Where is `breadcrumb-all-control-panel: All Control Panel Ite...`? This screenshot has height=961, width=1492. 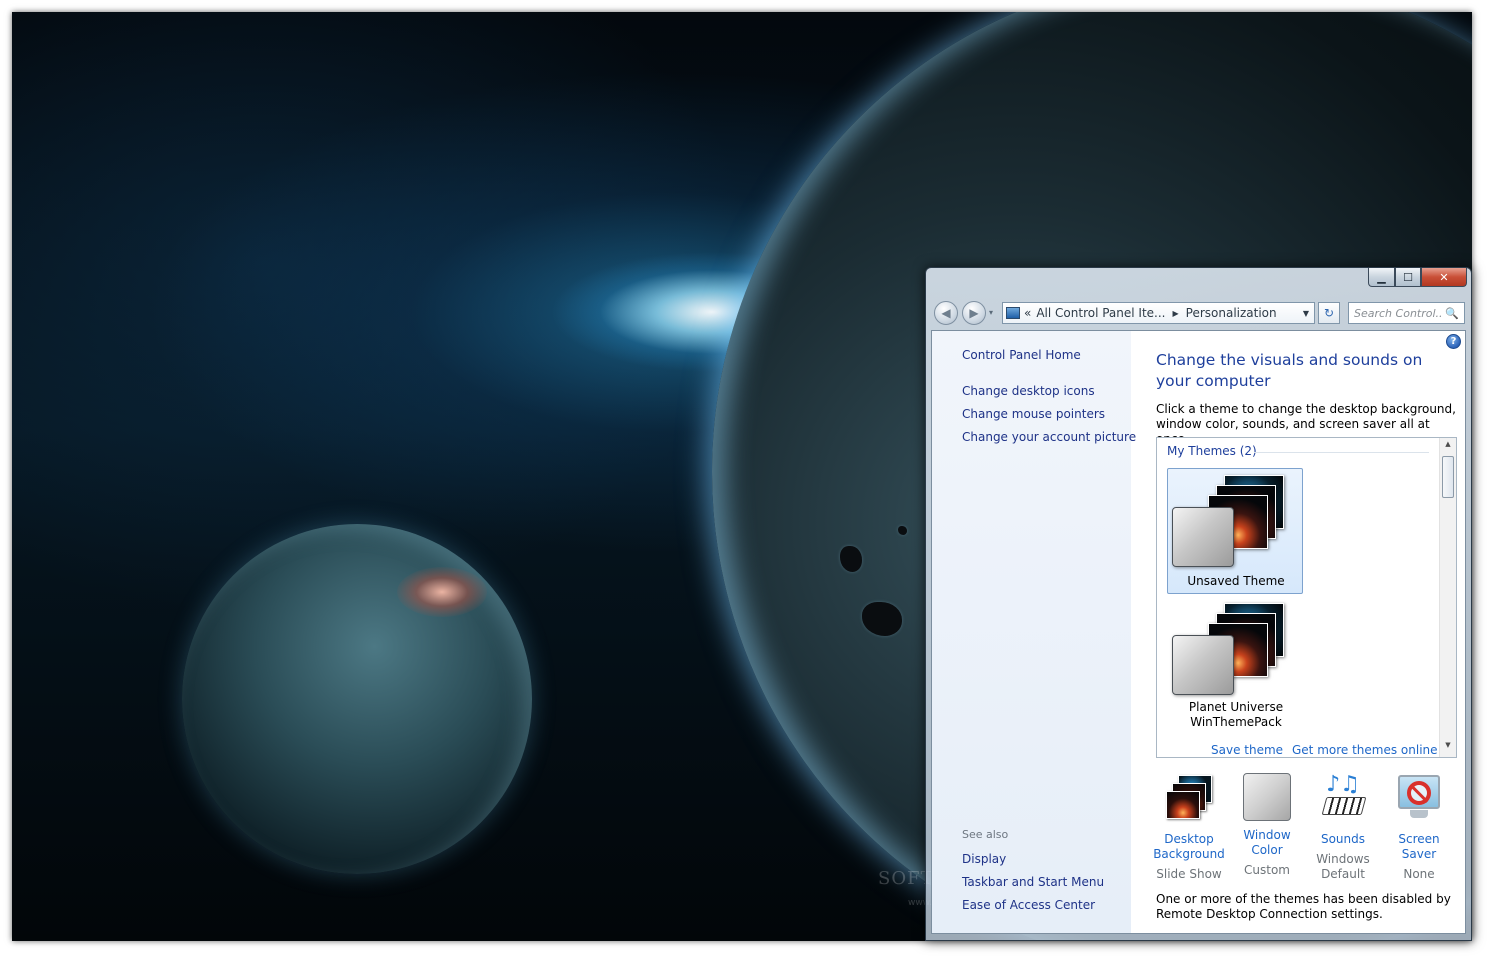
breadcrumb-all-control-panel: All Control Panel Ite... is located at coordinates (1100, 313).